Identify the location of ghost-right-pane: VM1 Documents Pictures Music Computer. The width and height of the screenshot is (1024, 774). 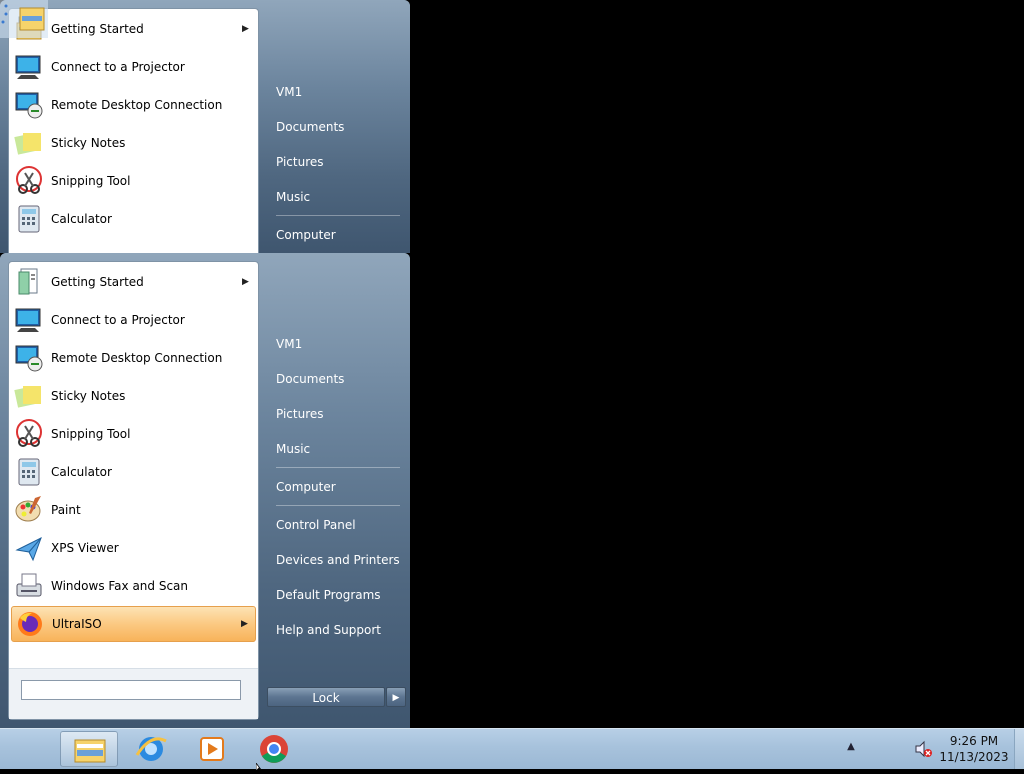
(336, 126).